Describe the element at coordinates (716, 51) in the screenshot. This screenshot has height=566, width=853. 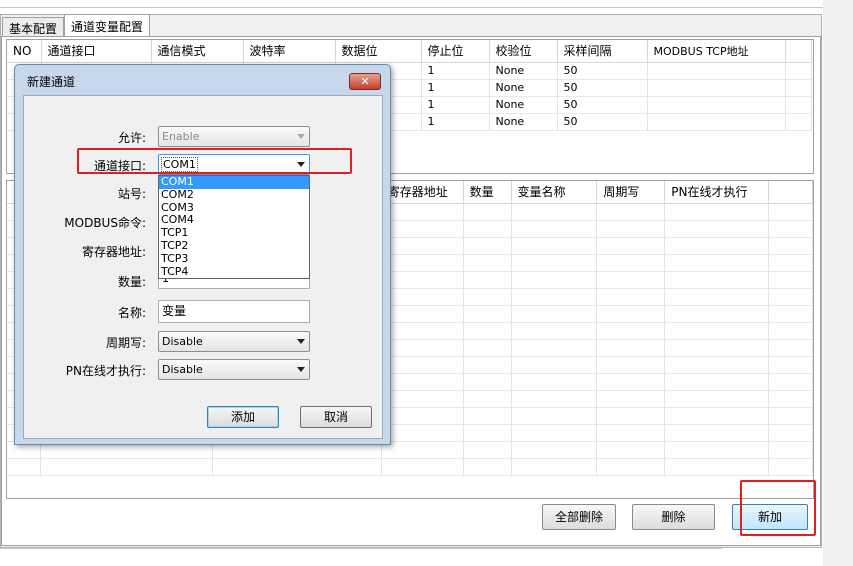
I see `col-modbus-tcp-address: MODBUS TCP地址` at that location.